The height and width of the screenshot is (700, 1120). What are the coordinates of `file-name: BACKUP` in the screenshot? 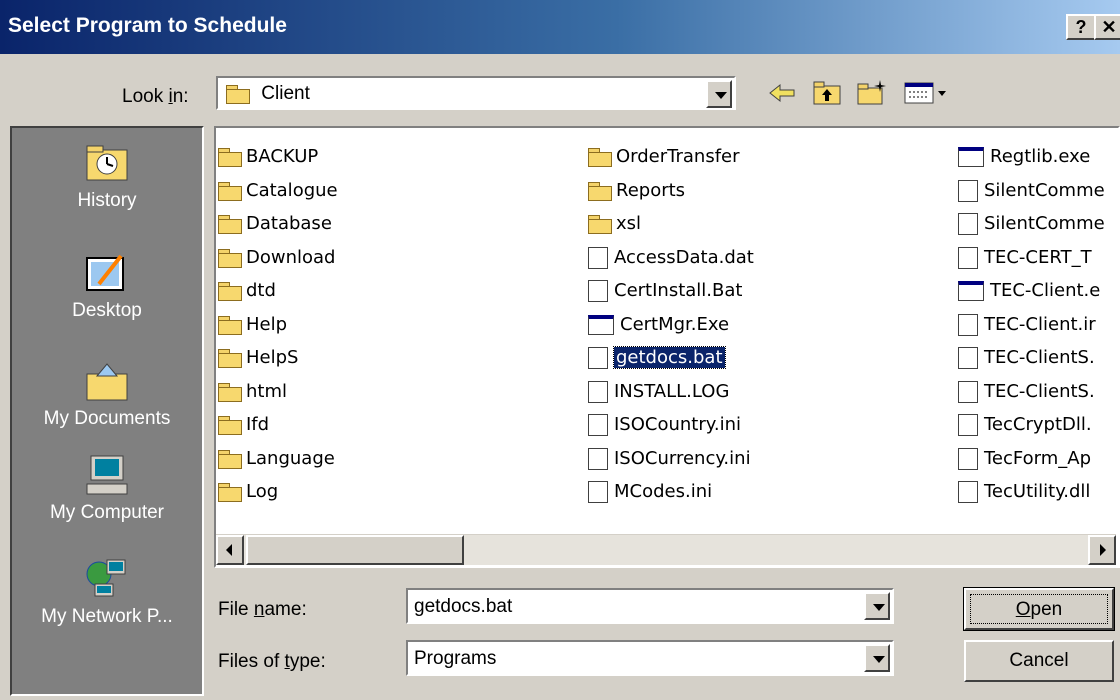 It's located at (282, 156).